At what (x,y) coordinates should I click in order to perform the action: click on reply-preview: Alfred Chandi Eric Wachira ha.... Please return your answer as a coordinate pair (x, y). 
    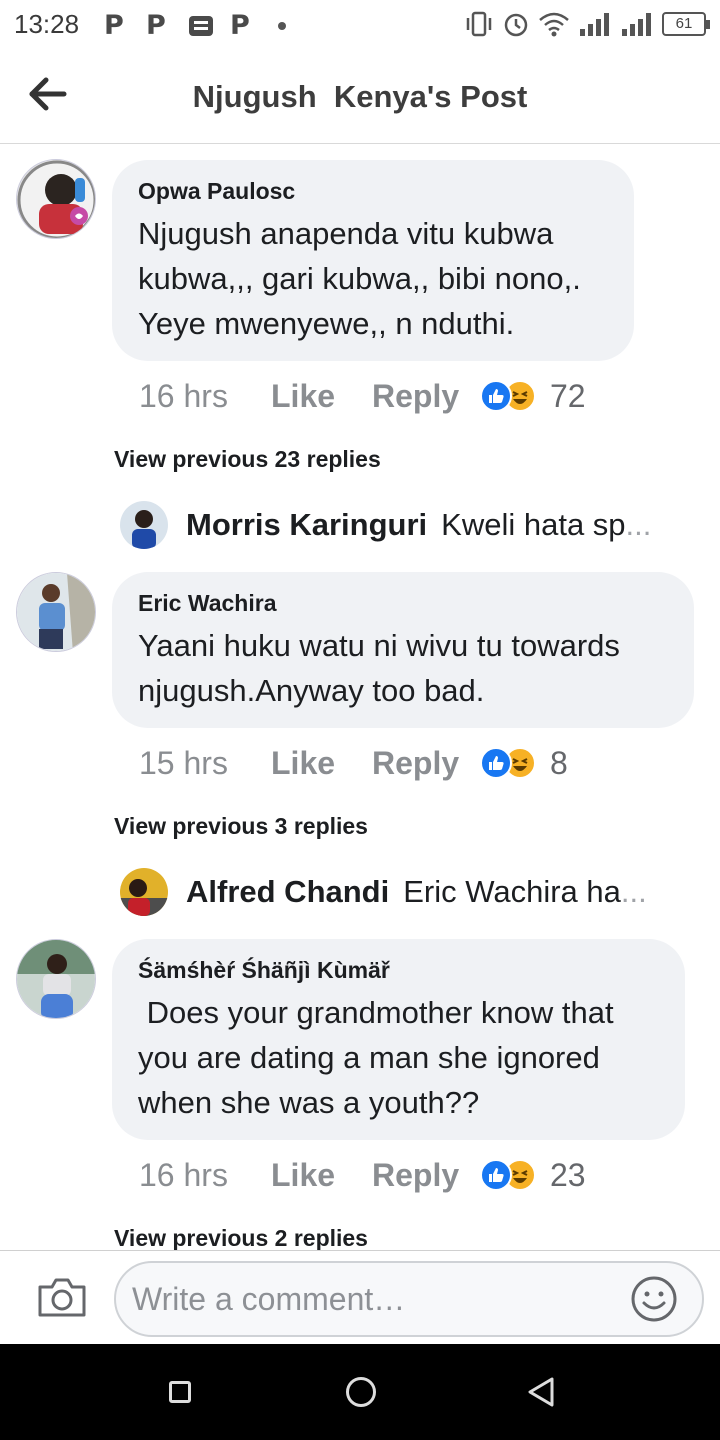
    Looking at the image, I should click on (405, 892).